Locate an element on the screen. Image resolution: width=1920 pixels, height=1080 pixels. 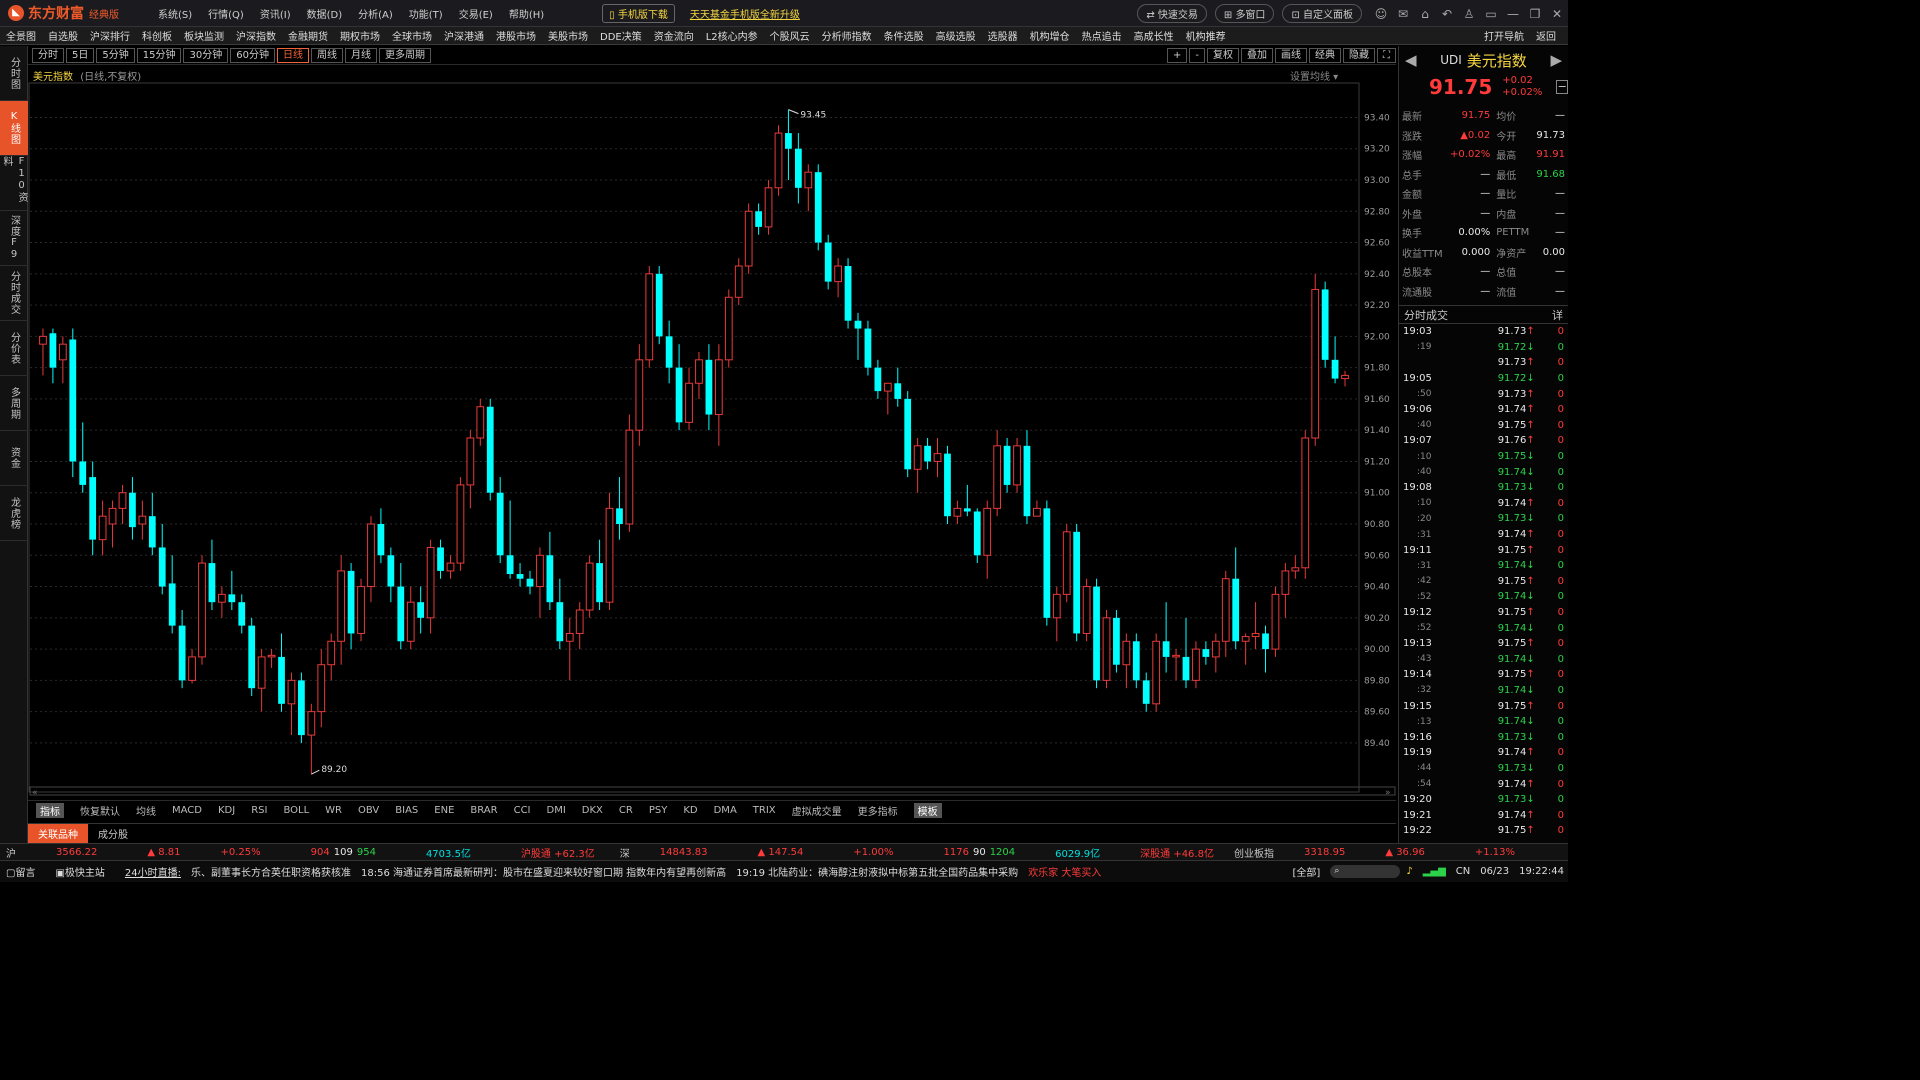
indicator-tab: DMA is located at coordinates (725, 810).